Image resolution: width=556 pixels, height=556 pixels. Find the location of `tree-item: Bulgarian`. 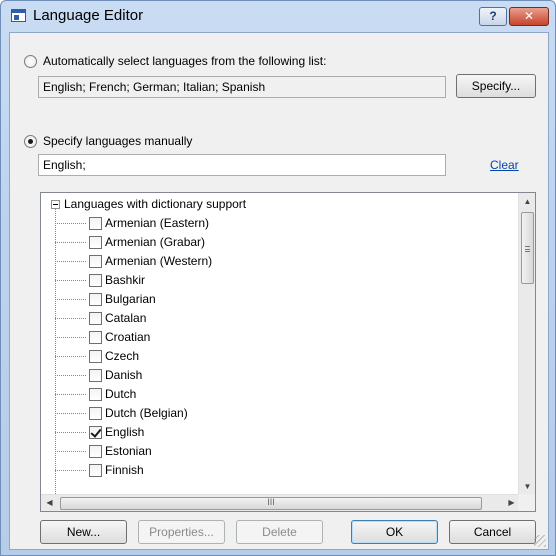

tree-item: Bulgarian is located at coordinates (105, 299).